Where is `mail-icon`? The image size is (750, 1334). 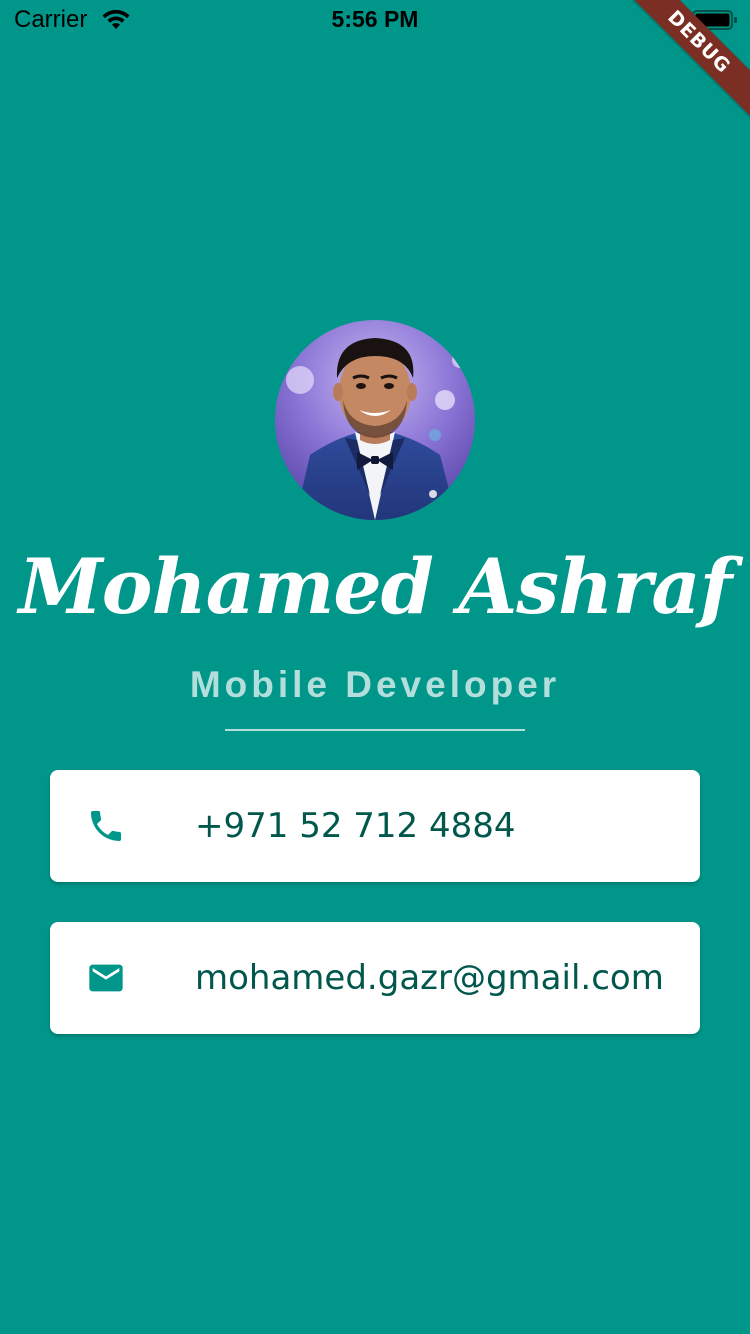
mail-icon is located at coordinates (106, 978).